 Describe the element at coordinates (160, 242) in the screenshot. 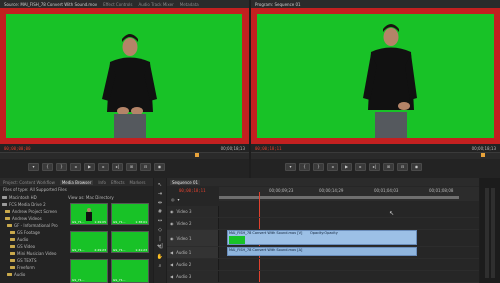

I see `slip-tool-icon: |↔|` at that location.